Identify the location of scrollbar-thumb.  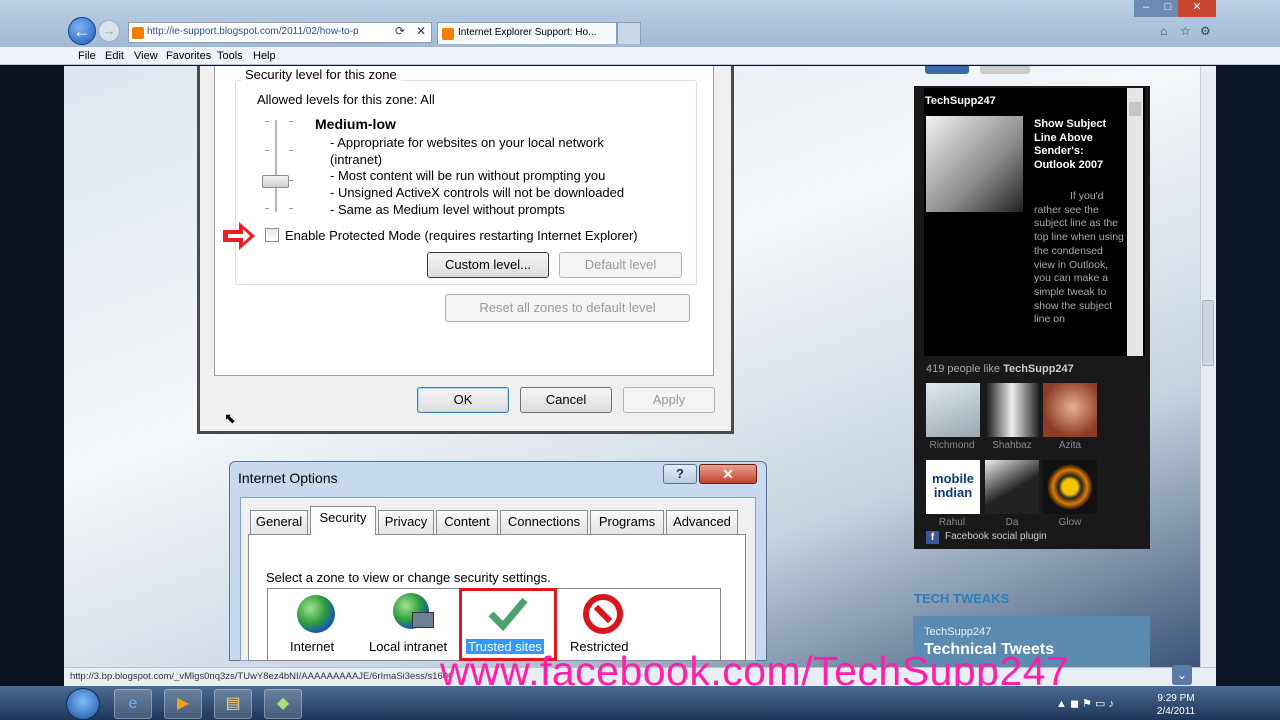
(1208, 333).